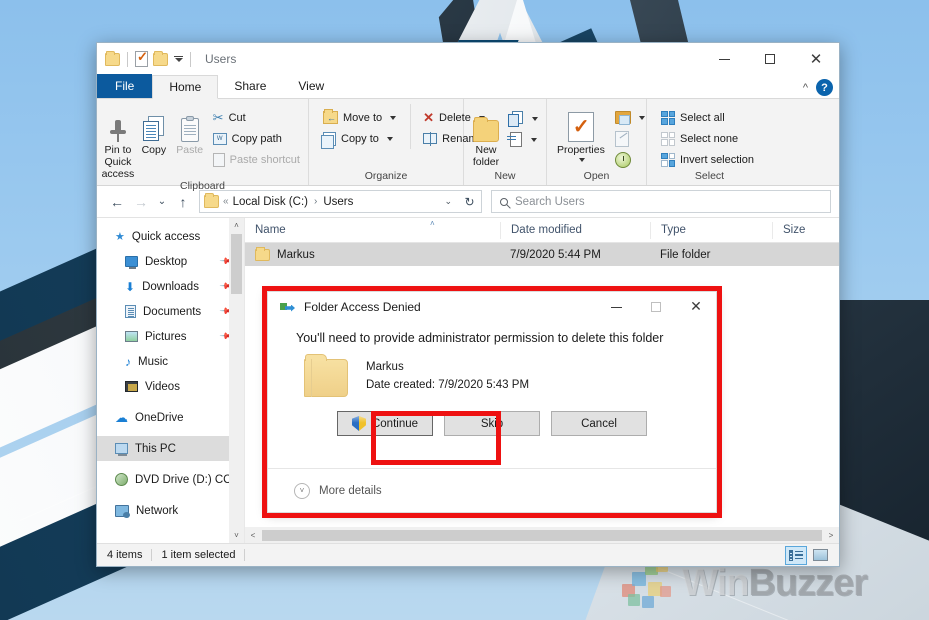  I want to click on breadcrumb-item-users: Users, so click(338, 202).